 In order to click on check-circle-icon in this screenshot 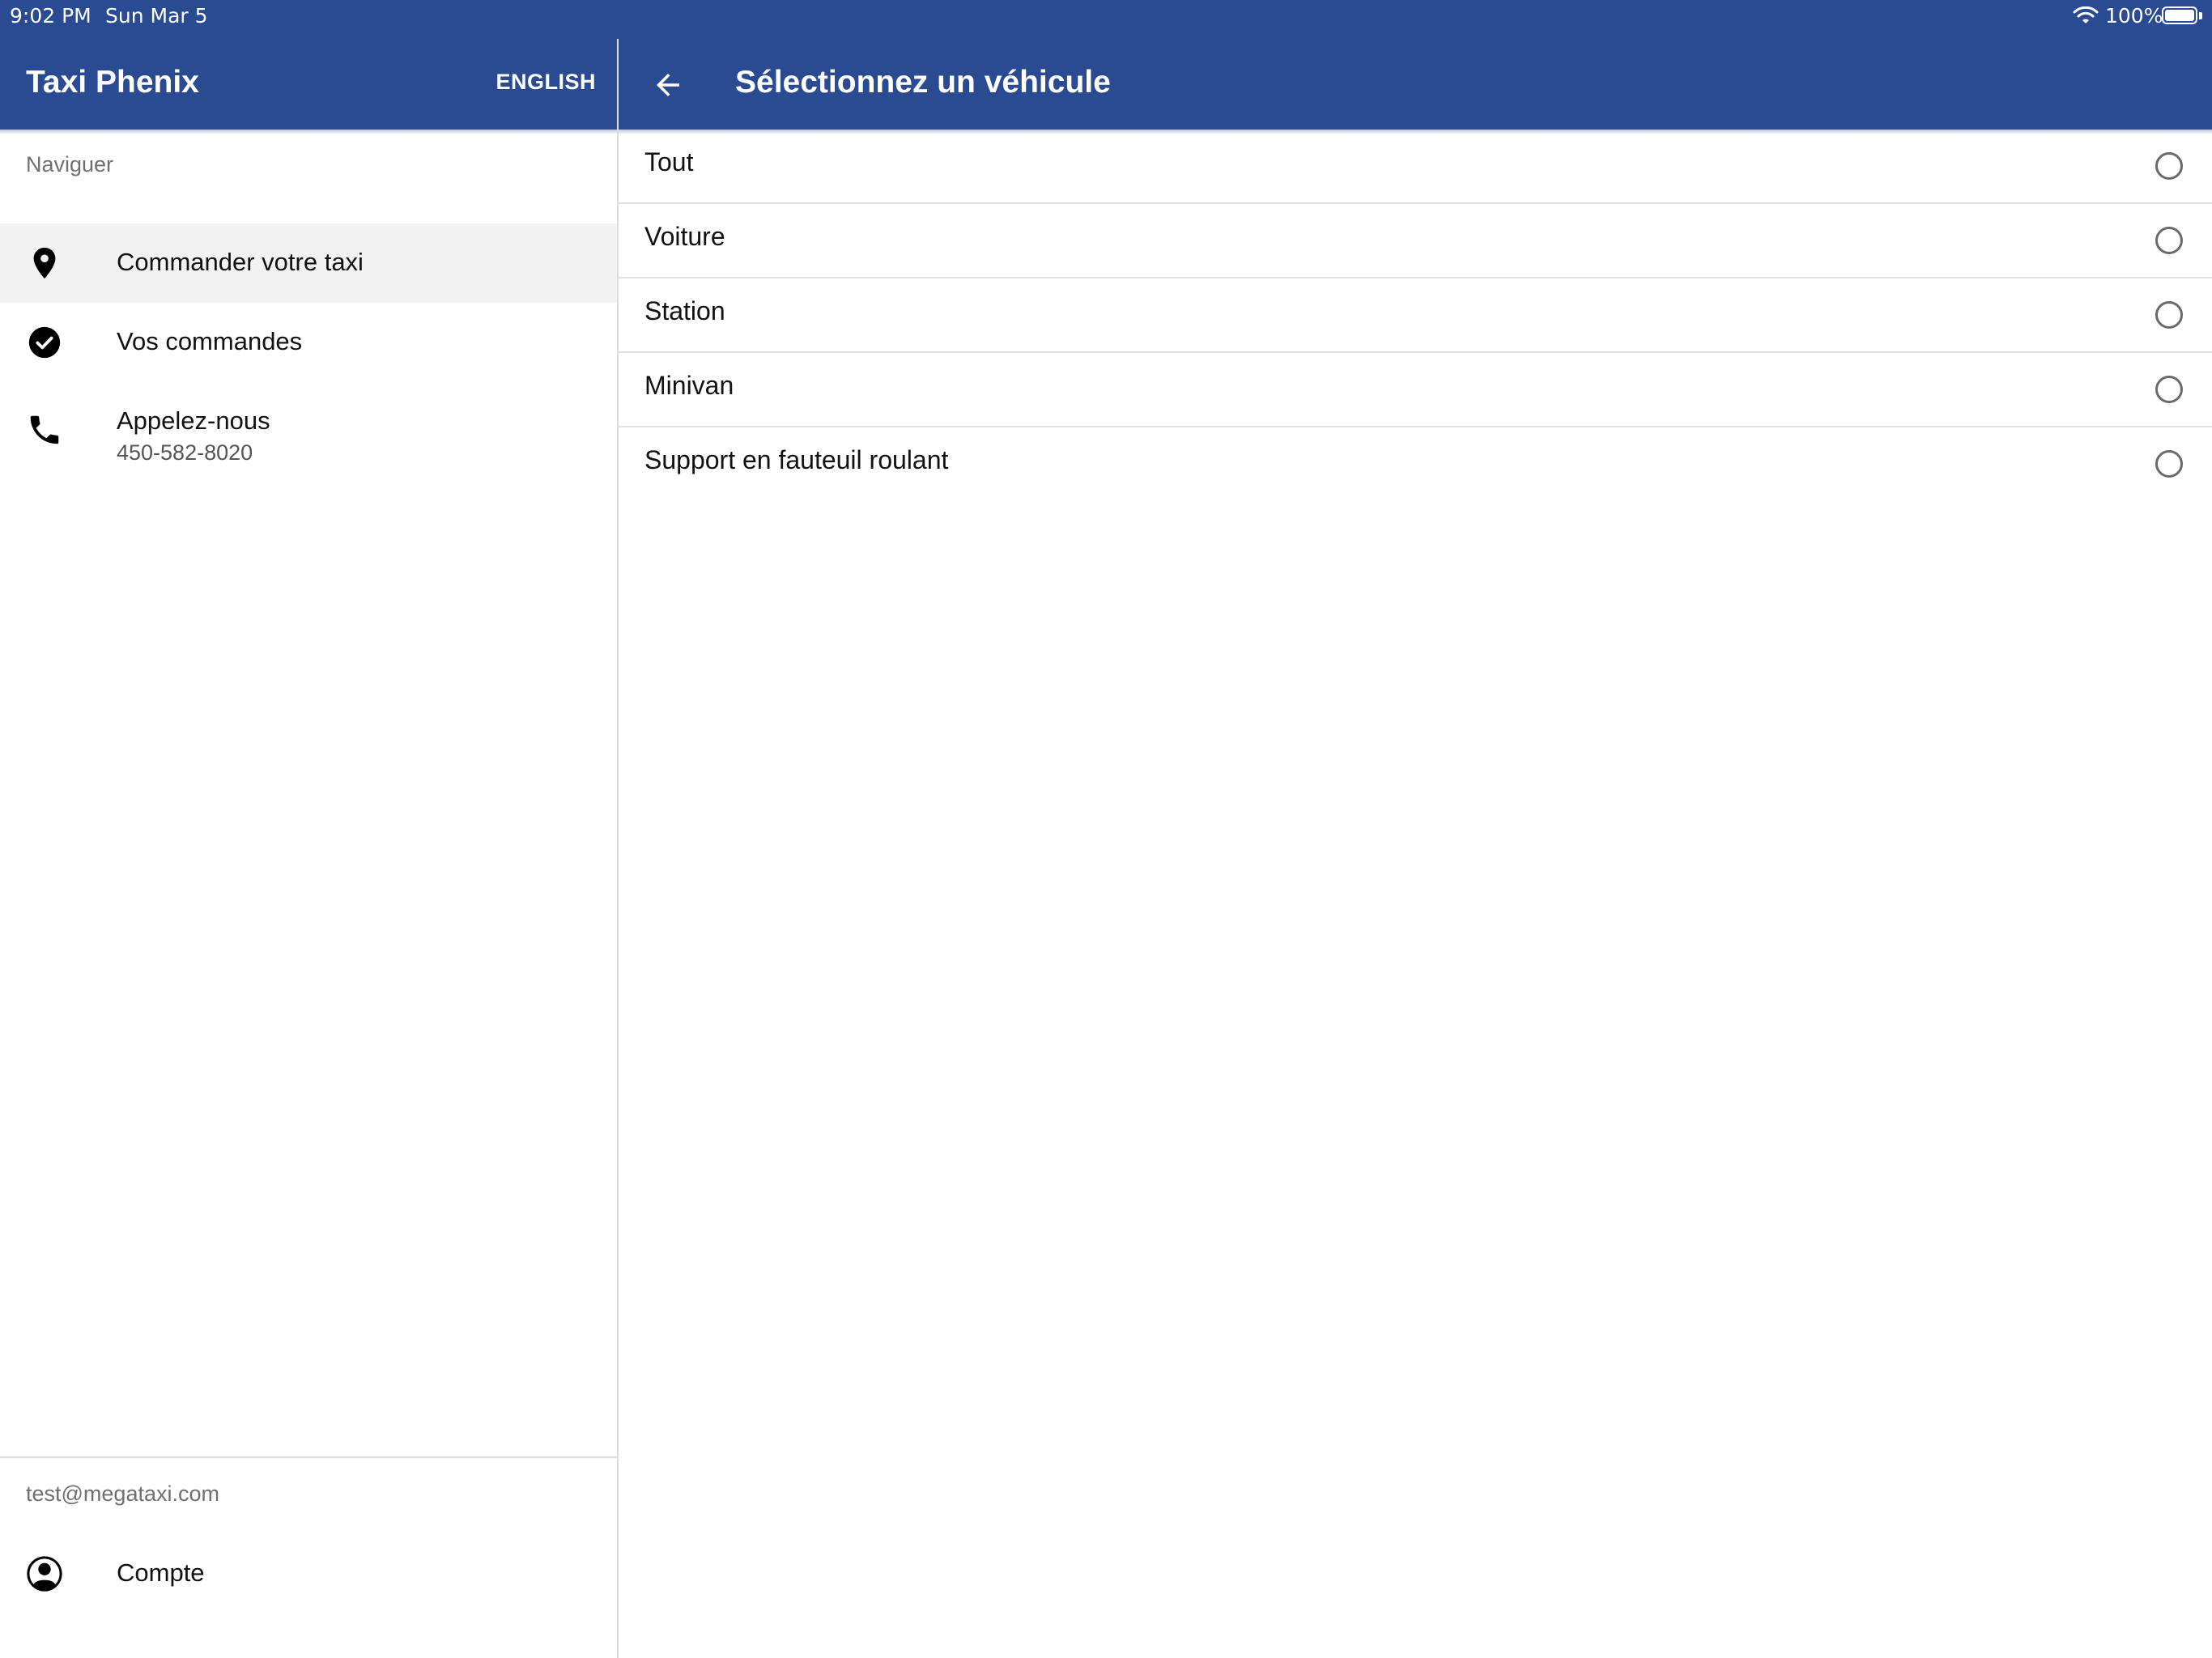, I will do `click(44, 342)`.